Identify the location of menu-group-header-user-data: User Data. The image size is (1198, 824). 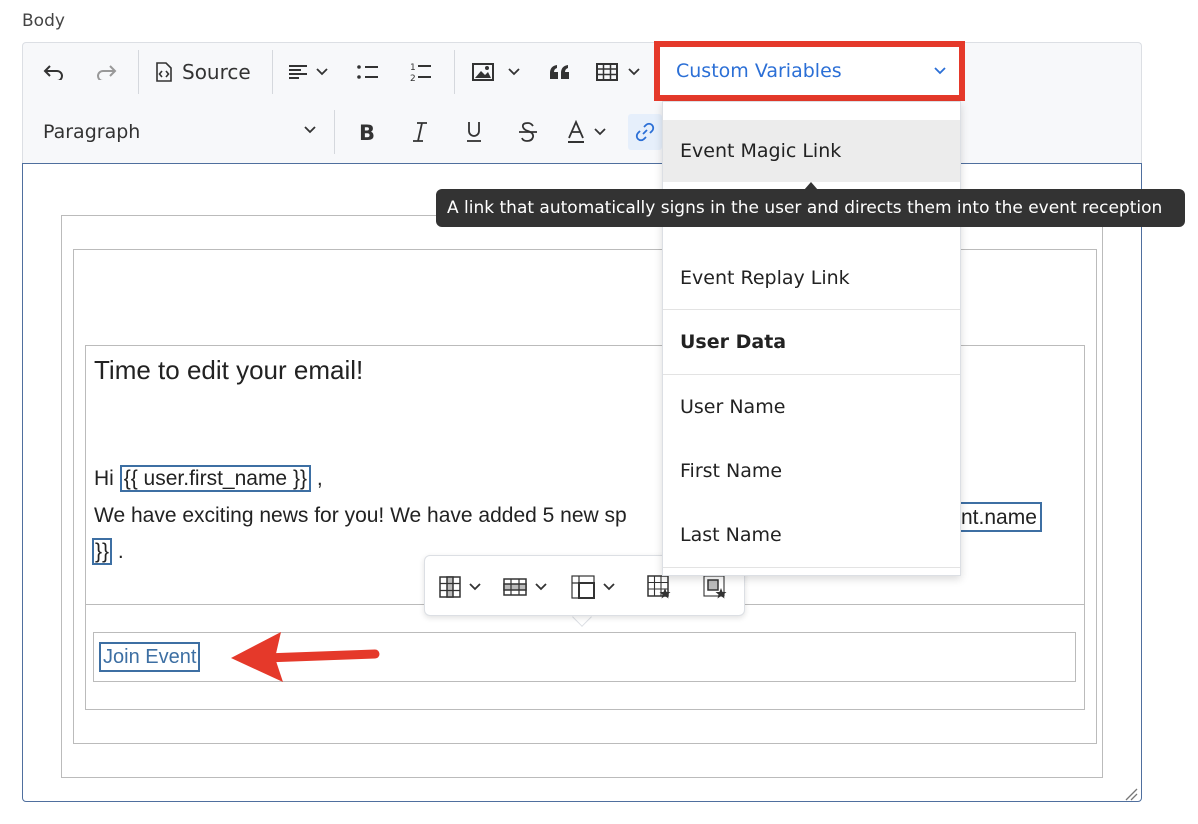
(811, 342).